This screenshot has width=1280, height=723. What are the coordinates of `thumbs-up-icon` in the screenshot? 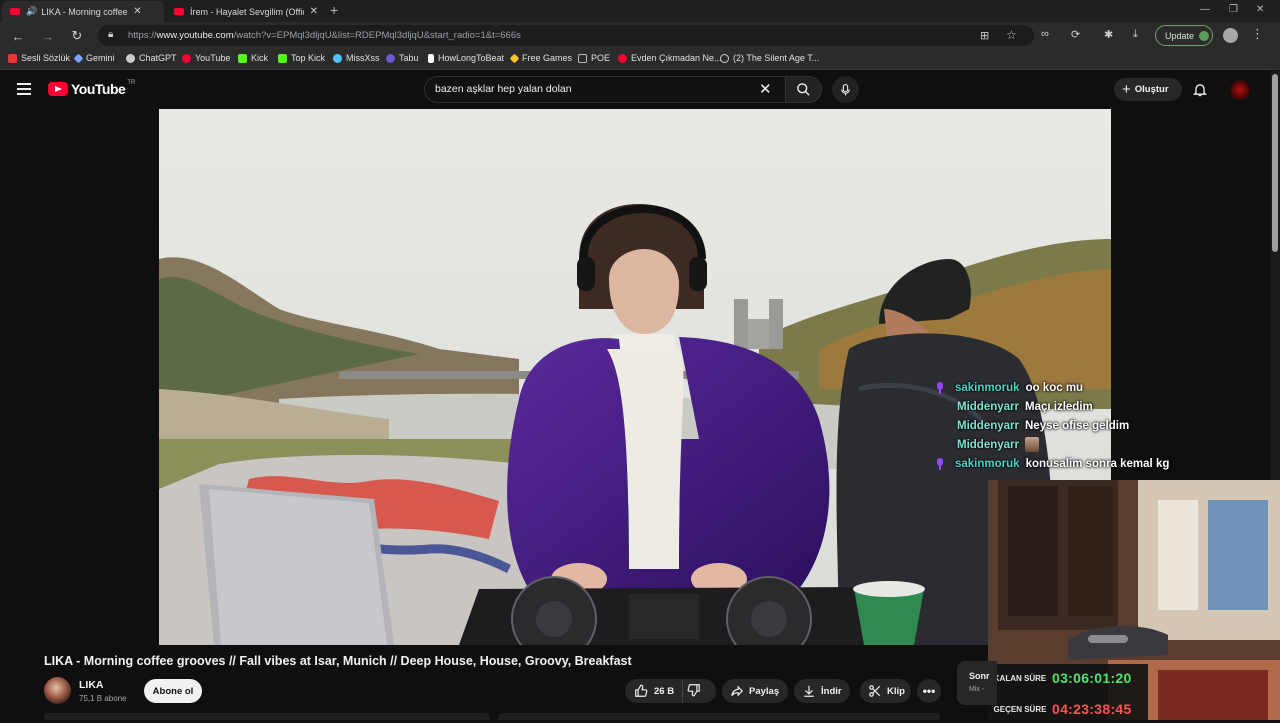 It's located at (641, 690).